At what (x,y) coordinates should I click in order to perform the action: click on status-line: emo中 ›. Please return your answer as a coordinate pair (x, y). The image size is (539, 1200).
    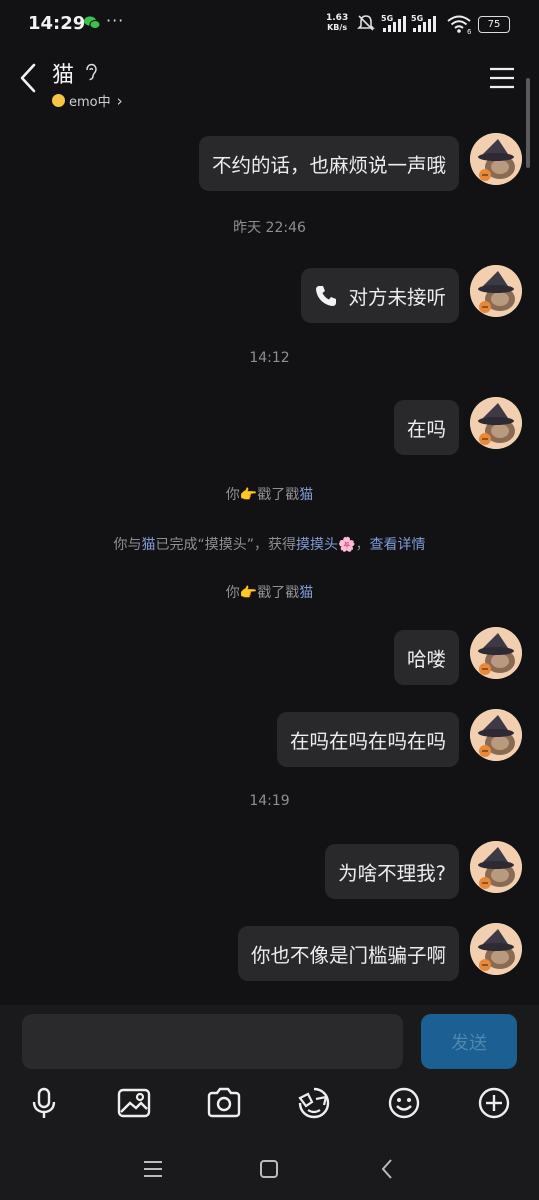
    Looking at the image, I should click on (87, 100).